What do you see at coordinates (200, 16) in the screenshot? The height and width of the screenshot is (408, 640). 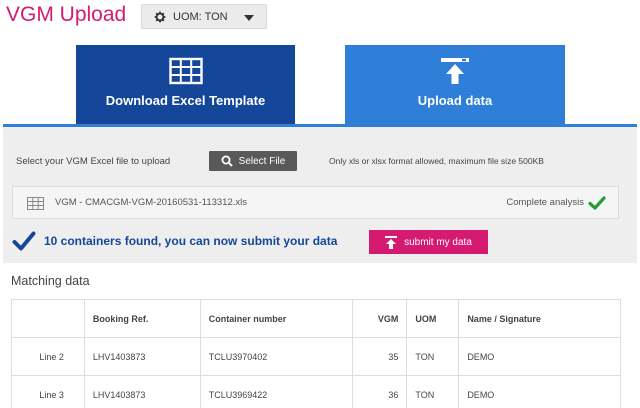 I see `uom-label: UOM: TON` at bounding box center [200, 16].